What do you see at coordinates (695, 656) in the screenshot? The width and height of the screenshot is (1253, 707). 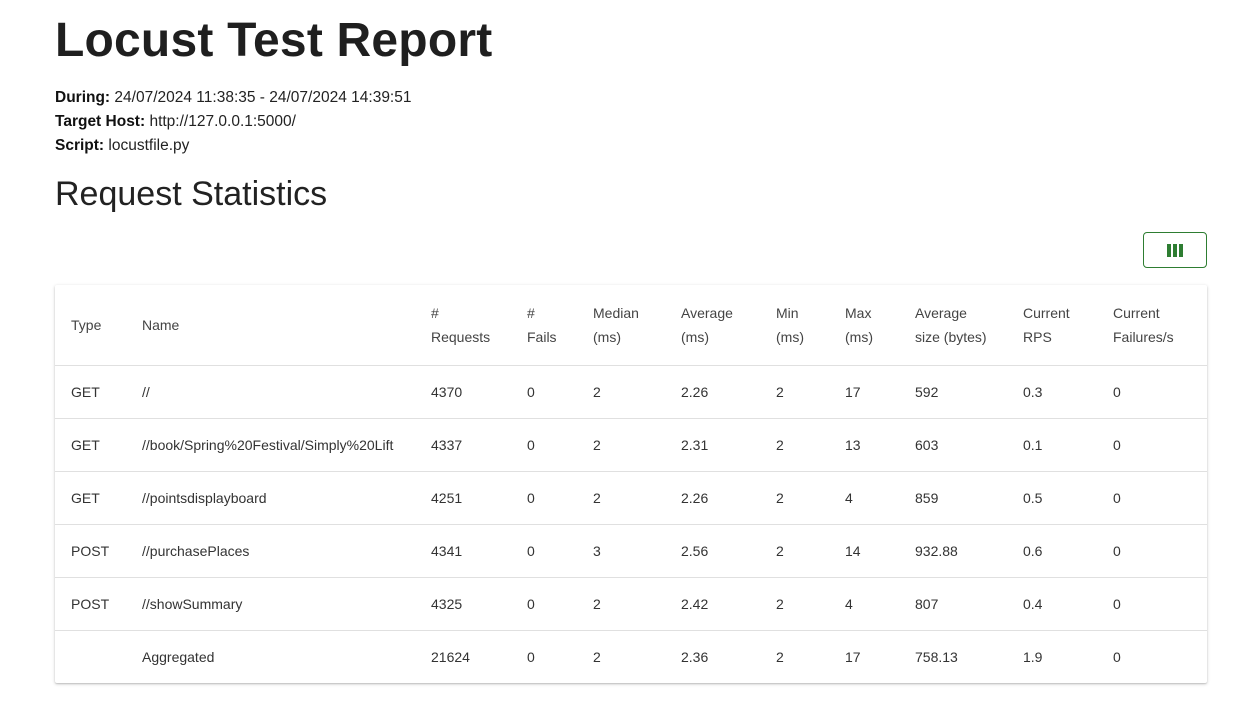 I see `table-cell: 2.36` at bounding box center [695, 656].